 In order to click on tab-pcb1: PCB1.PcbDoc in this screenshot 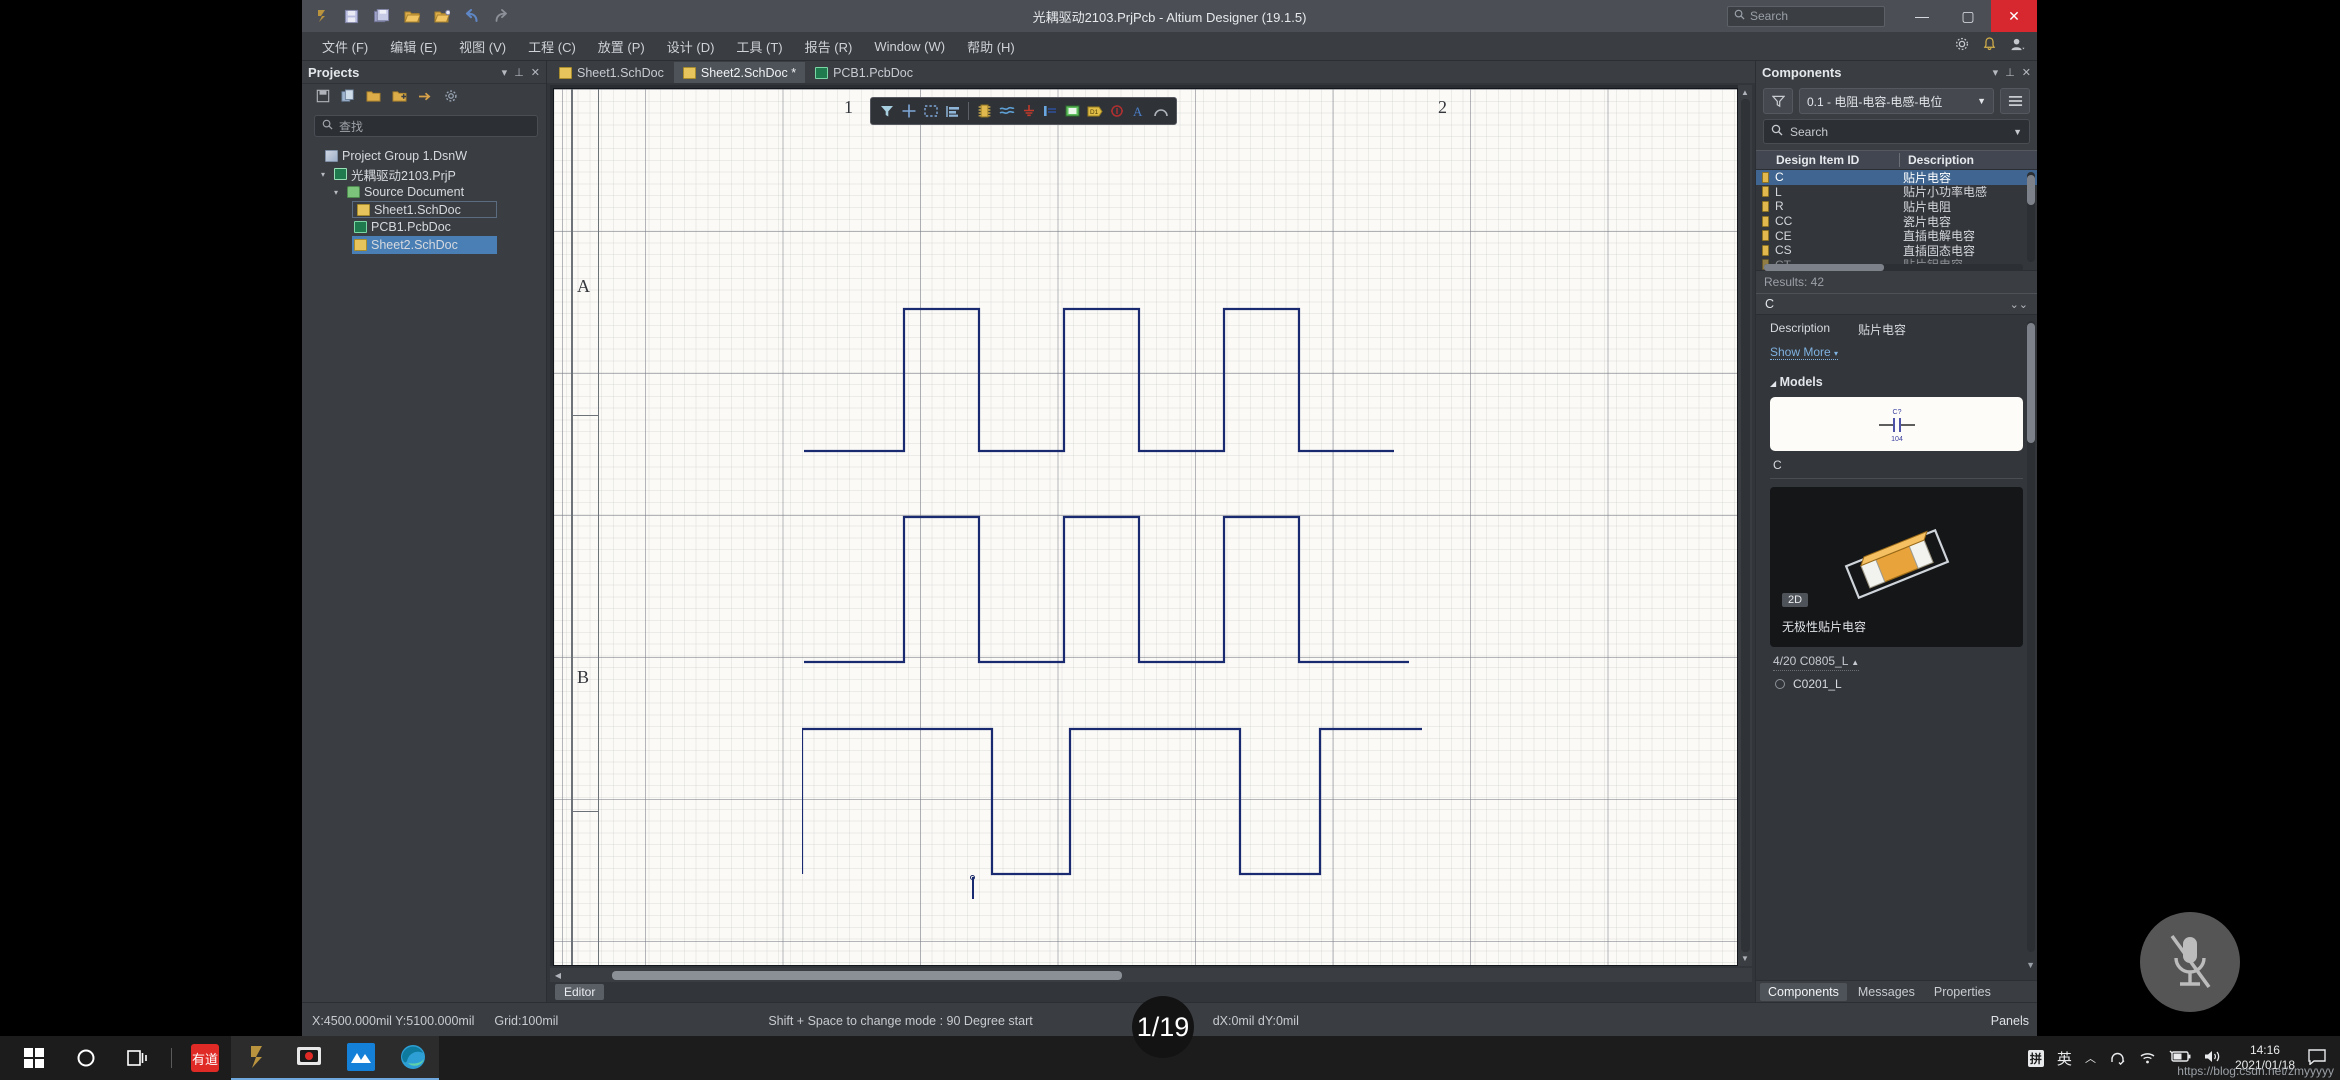, I will do `click(864, 72)`.